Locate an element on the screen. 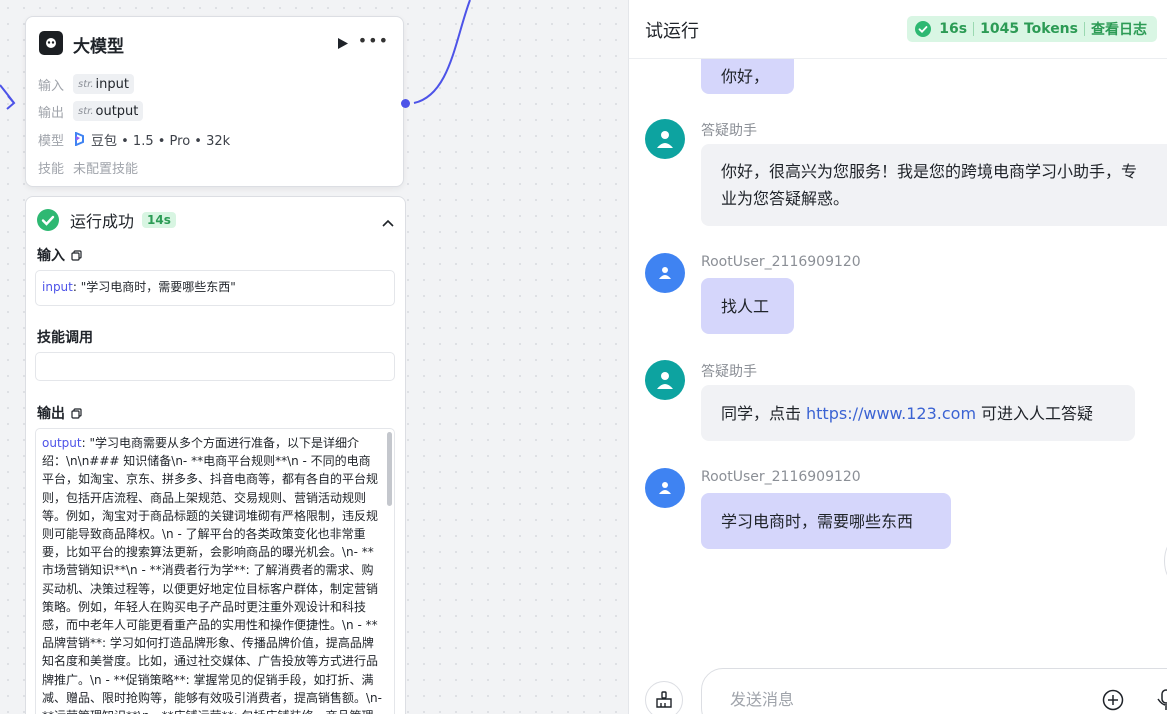  node-model-row: 模型 豆包 • 1.5 • Pro • 32k is located at coordinates (134, 139).